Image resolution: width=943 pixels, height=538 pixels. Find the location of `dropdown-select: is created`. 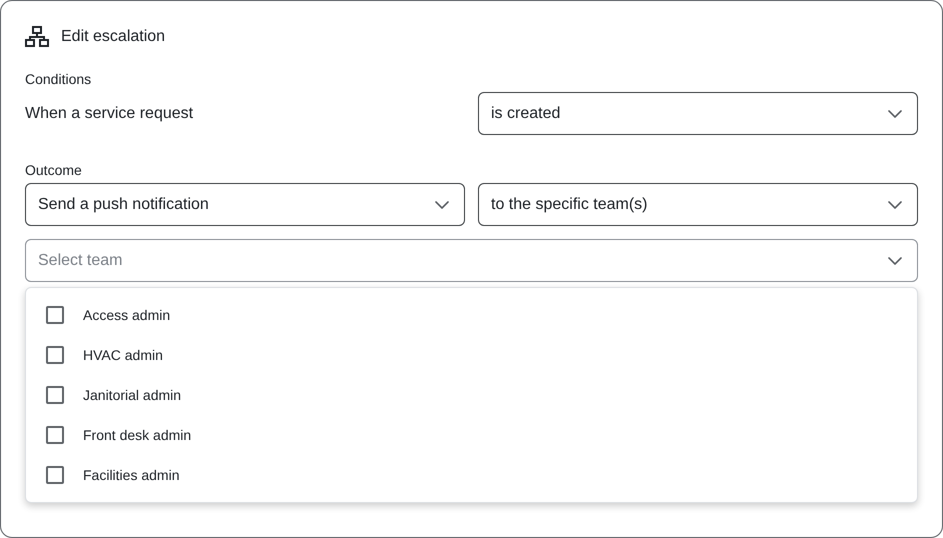

dropdown-select: is created is located at coordinates (698, 113).